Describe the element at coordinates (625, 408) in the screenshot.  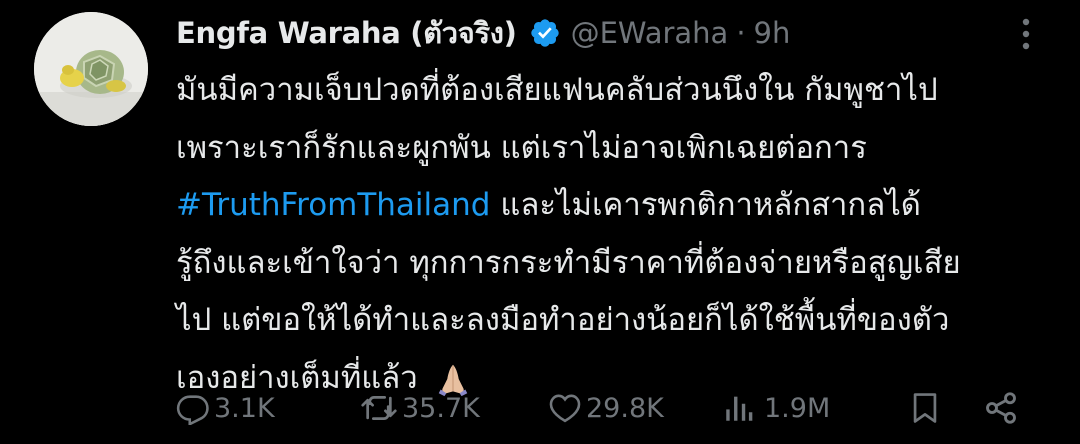
I see `like-count: 29.8K` at that location.